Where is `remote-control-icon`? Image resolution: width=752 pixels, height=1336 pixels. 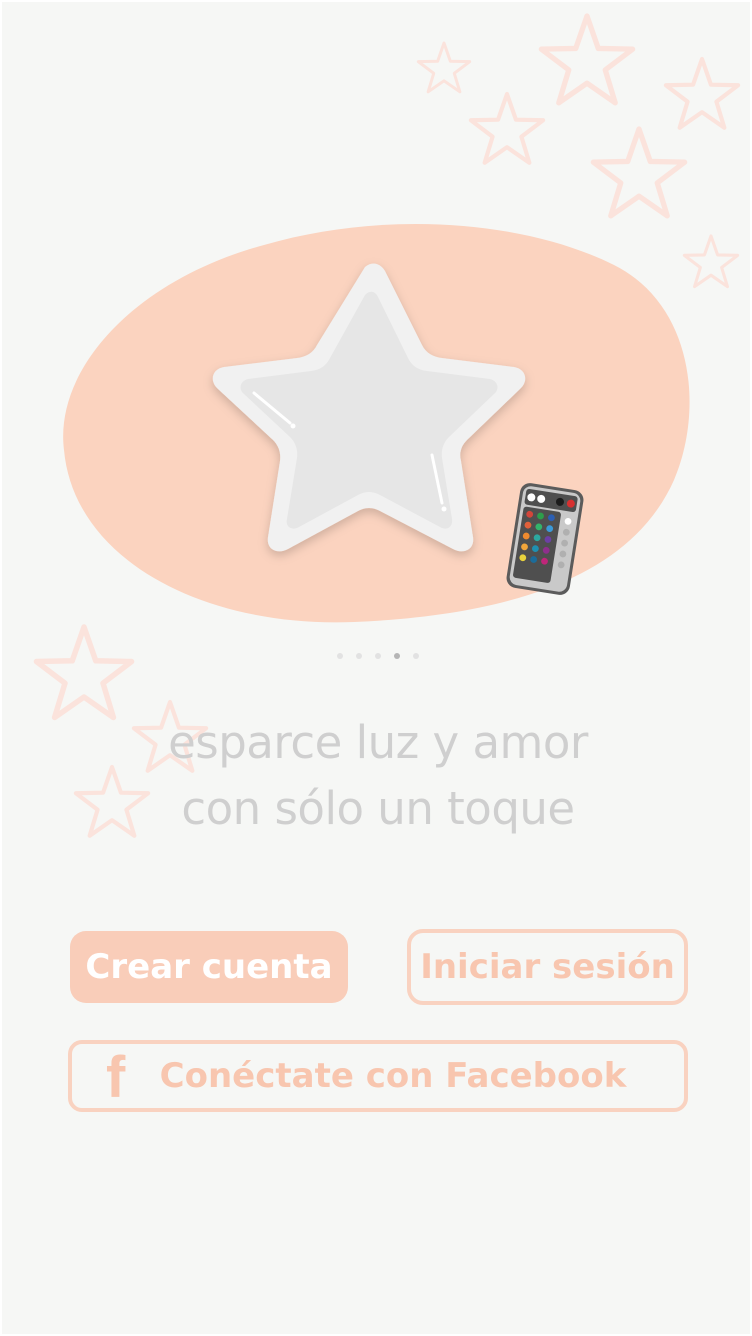
remote-control-icon is located at coordinates (545, 539).